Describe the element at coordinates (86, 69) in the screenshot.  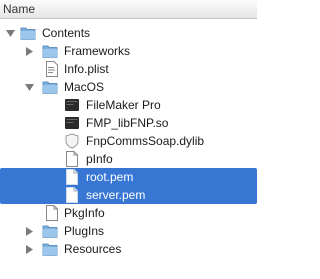
I see `list-item-label: Info.plist` at that location.